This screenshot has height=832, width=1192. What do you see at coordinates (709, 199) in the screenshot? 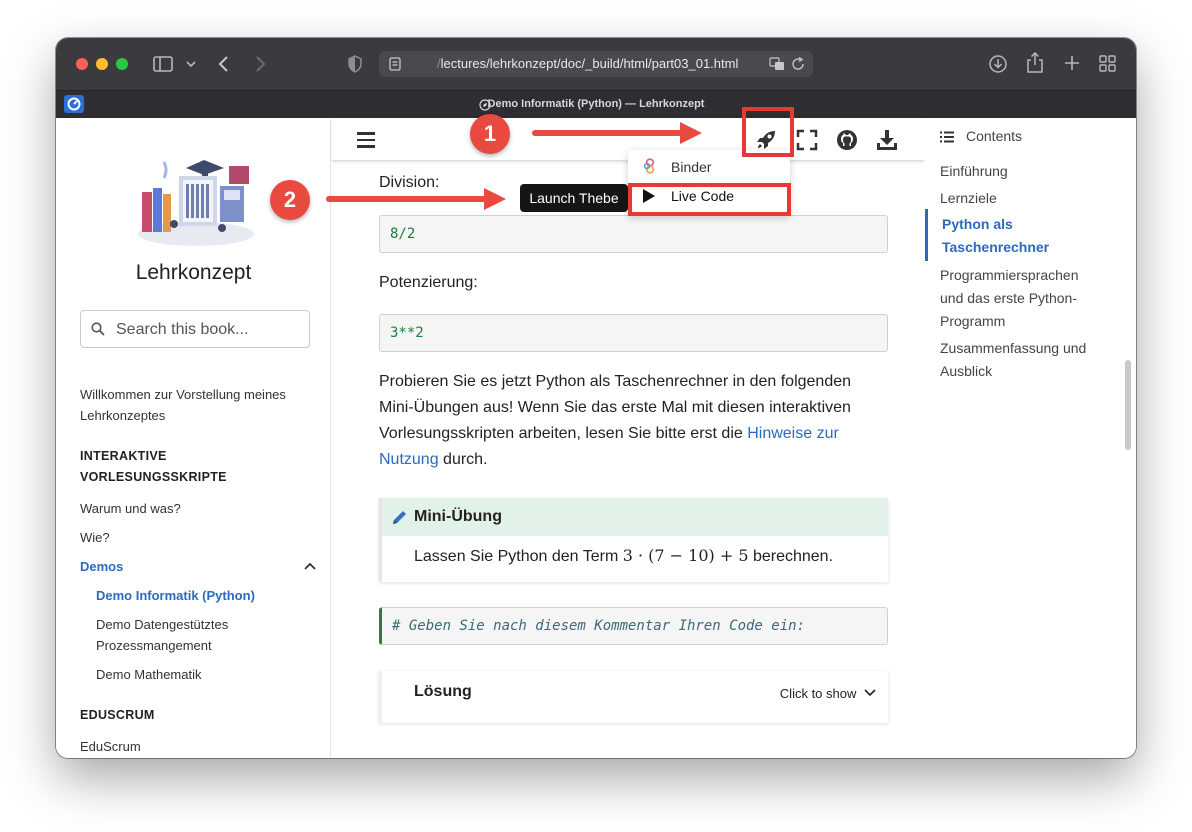
I see `live-code-highlight-box` at bounding box center [709, 199].